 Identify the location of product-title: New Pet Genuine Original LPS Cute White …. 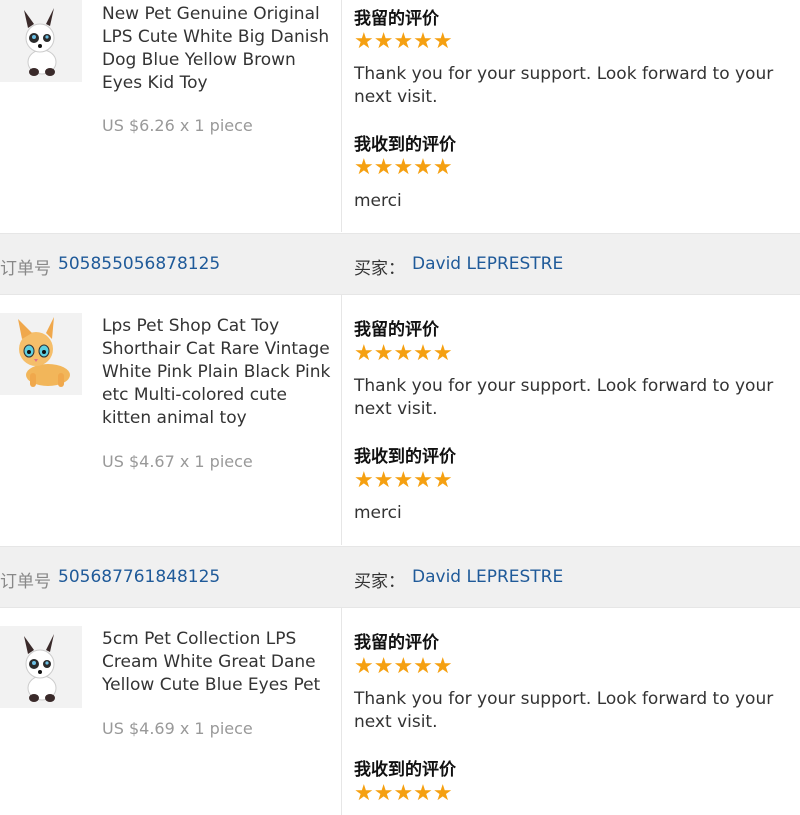
(218, 49).